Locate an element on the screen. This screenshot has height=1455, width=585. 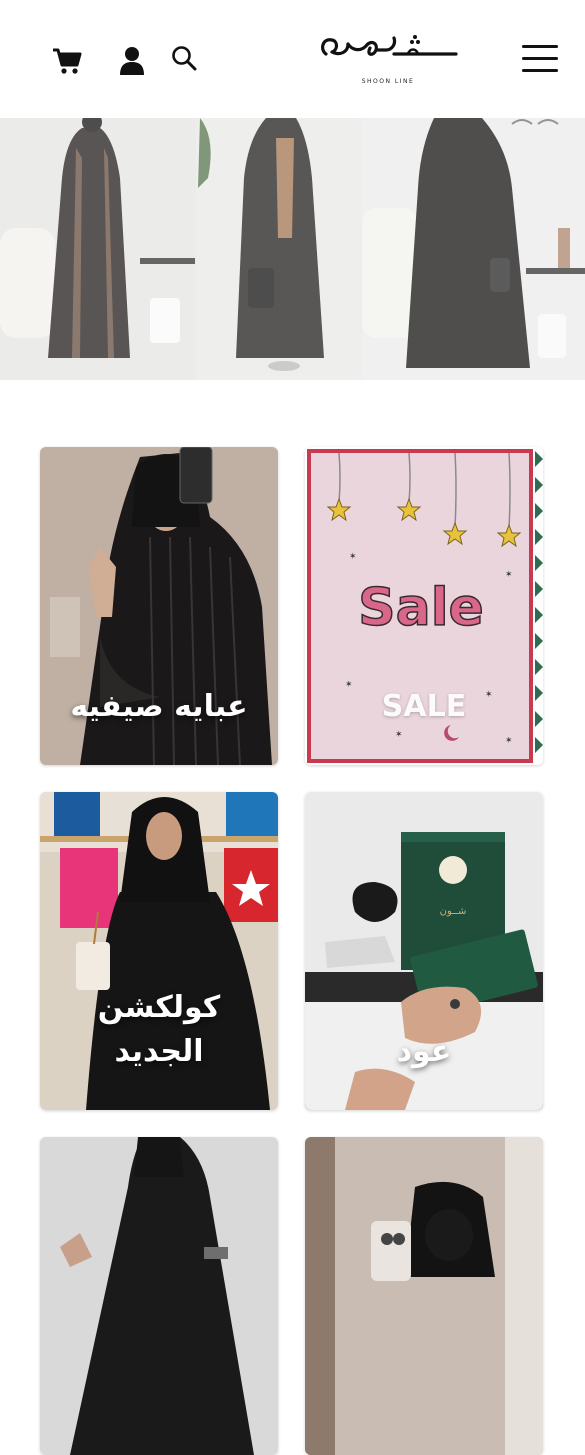
brand-logo: SHOON LINE is located at coordinates (388, 59).